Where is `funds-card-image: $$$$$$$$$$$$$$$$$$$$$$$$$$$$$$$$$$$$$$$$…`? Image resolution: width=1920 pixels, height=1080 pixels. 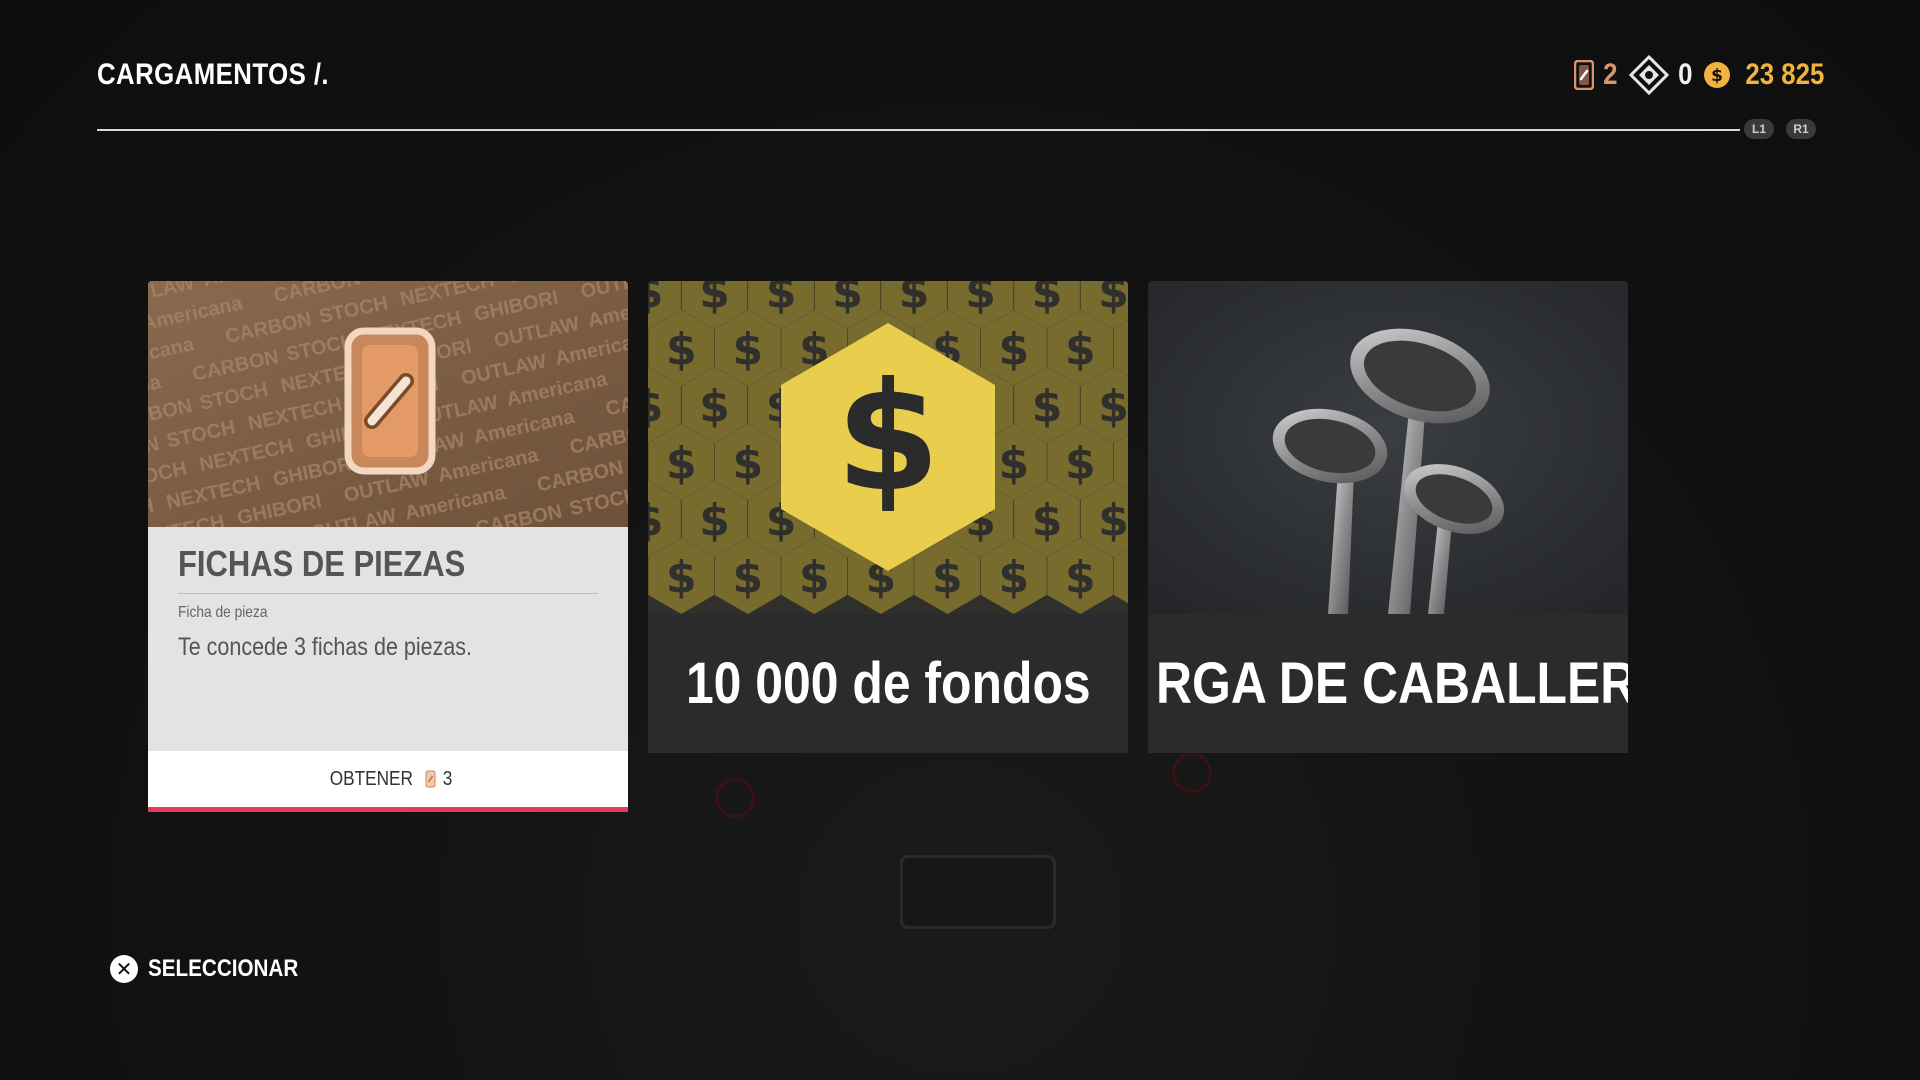
funds-card-image: $$$$$$$$$$$$$$$$$$$$$$$$$$$$$$$$$$$$$$$$… is located at coordinates (888, 447).